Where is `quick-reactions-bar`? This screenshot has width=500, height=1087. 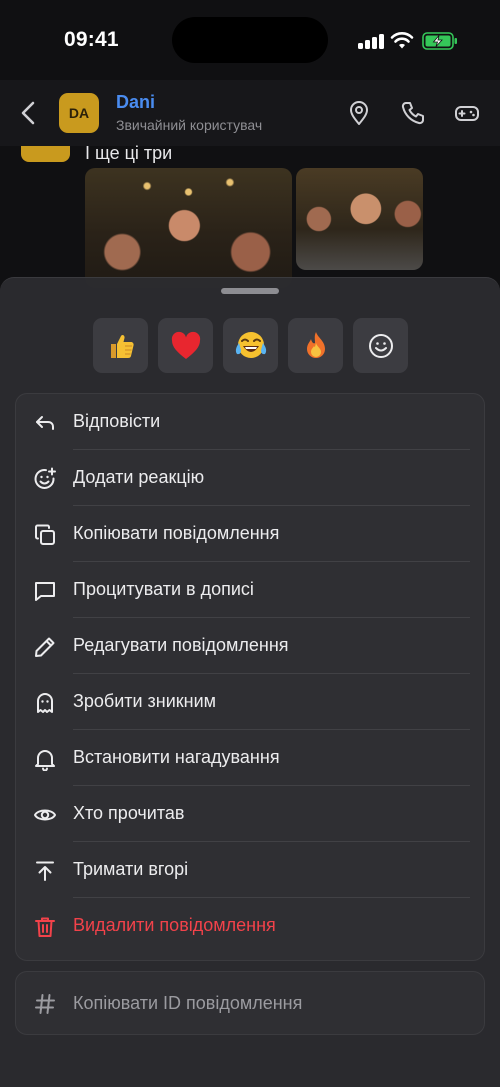
quick-reactions-bar is located at coordinates (250, 346).